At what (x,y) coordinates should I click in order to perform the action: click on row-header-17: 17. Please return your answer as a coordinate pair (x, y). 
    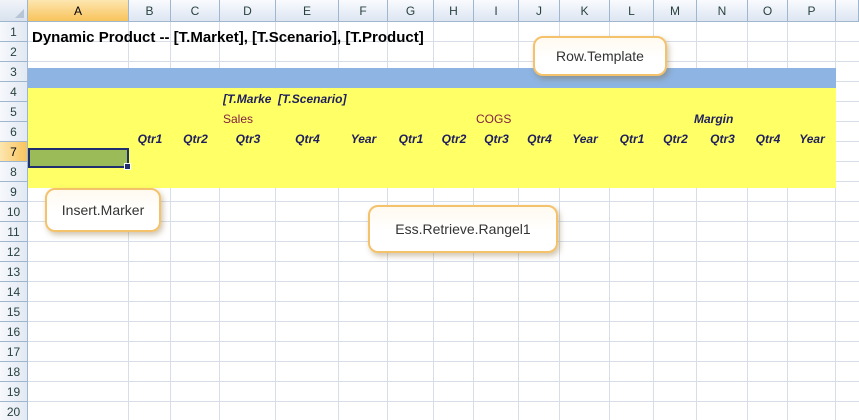
    Looking at the image, I should click on (14, 352).